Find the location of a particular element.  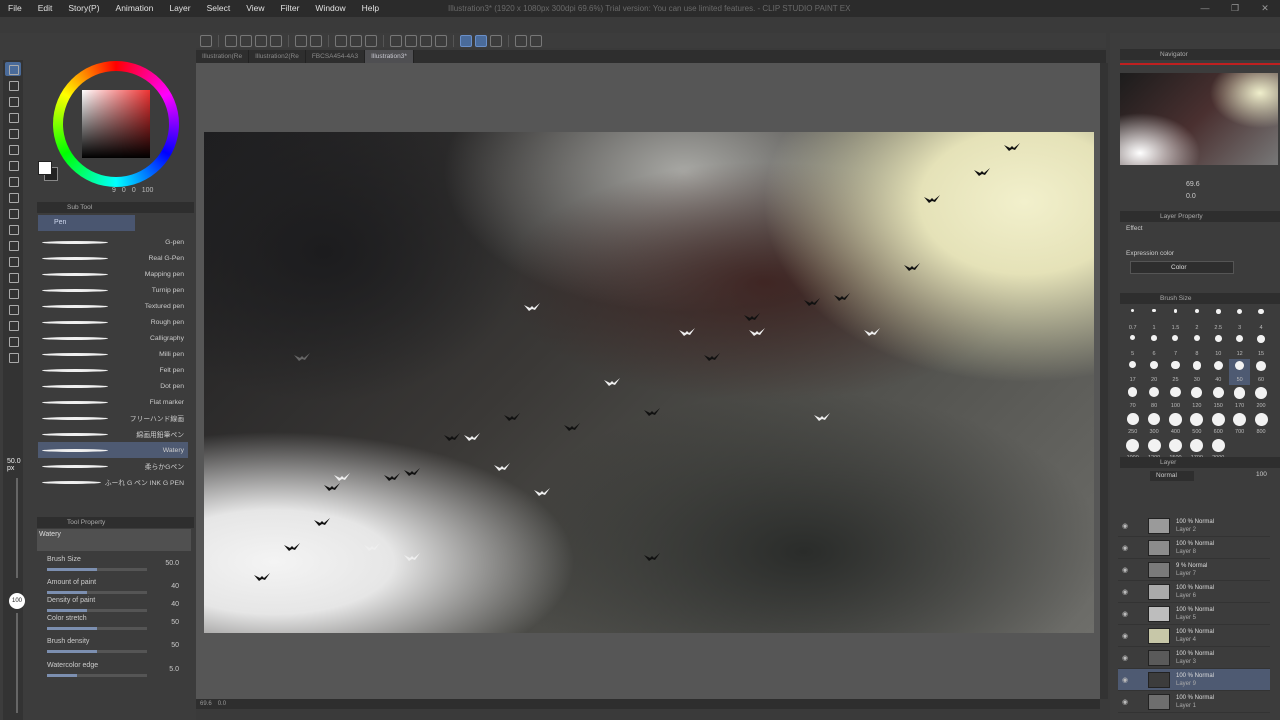

snap-grid-icon is located at coordinates (496, 40).